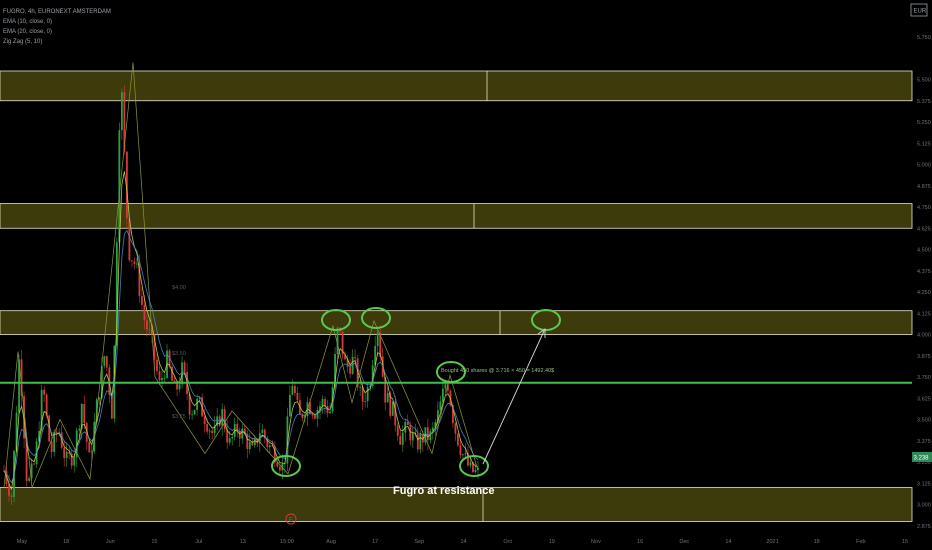 The height and width of the screenshot is (550, 932). I want to click on currency-badge: EUR, so click(920, 12).